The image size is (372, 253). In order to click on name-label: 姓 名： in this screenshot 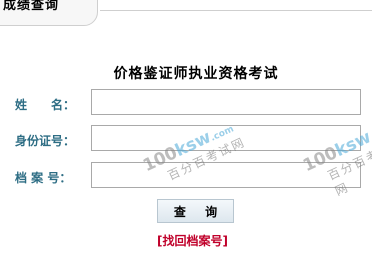, I will do `click(45, 105)`.